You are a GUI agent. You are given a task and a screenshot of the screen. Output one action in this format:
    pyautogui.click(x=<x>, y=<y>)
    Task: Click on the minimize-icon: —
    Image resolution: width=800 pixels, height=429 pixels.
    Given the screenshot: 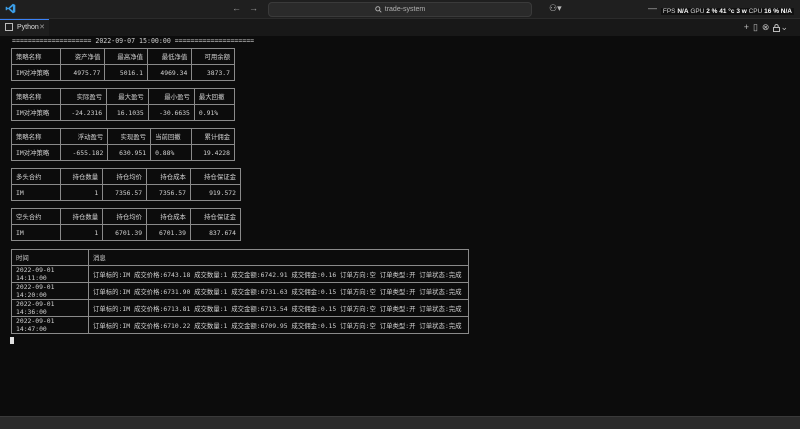 What is the action you would take?
    pyautogui.click(x=652, y=8)
    